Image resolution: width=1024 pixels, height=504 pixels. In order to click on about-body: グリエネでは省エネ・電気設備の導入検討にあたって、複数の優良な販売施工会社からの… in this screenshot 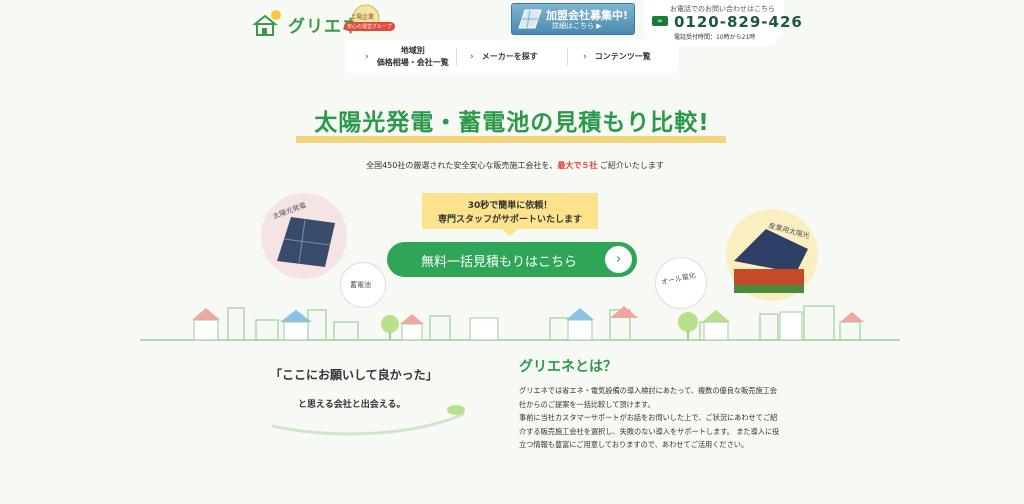, I will do `click(651, 418)`.